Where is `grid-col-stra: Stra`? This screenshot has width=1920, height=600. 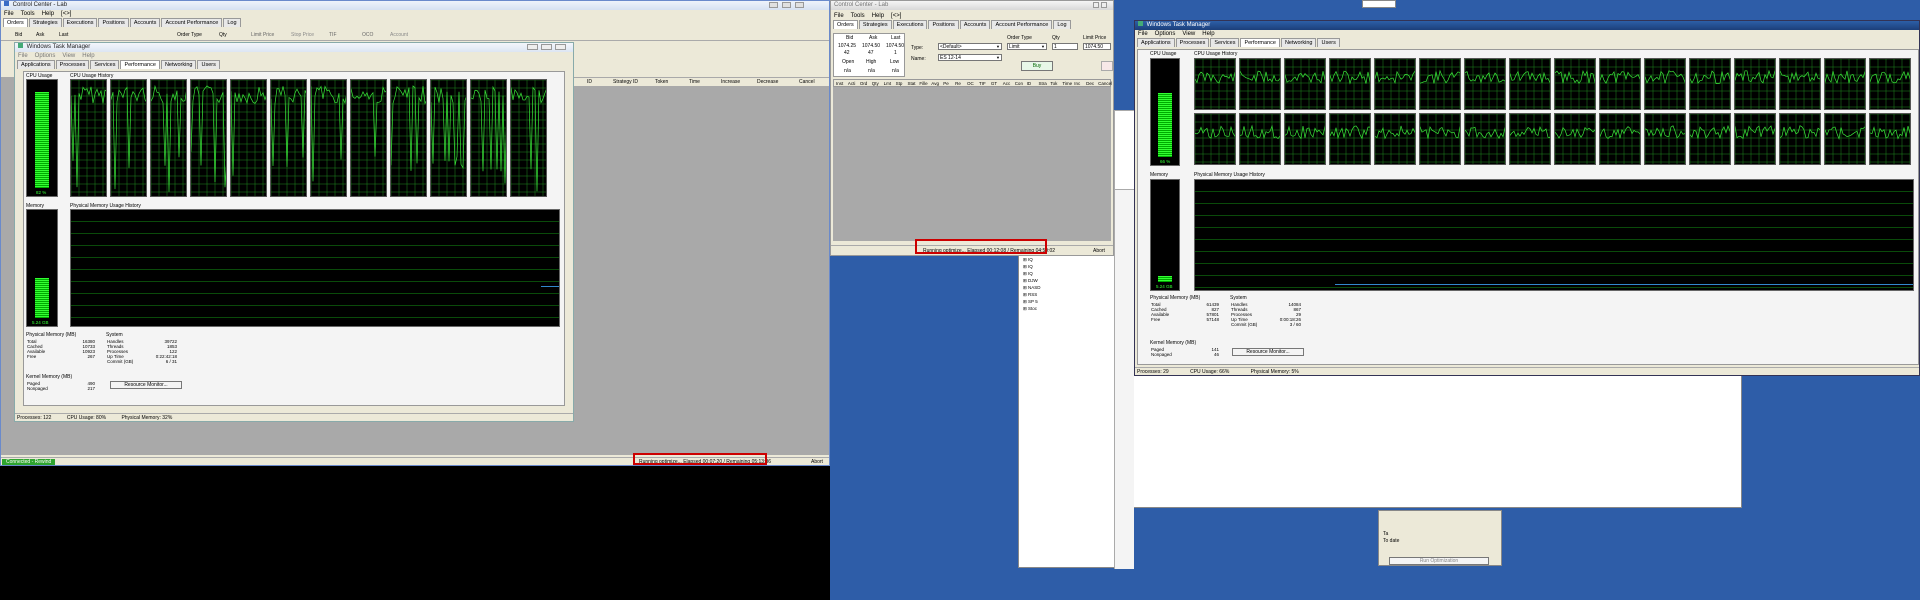
grid-col-stra: Stra is located at coordinates (1043, 83).